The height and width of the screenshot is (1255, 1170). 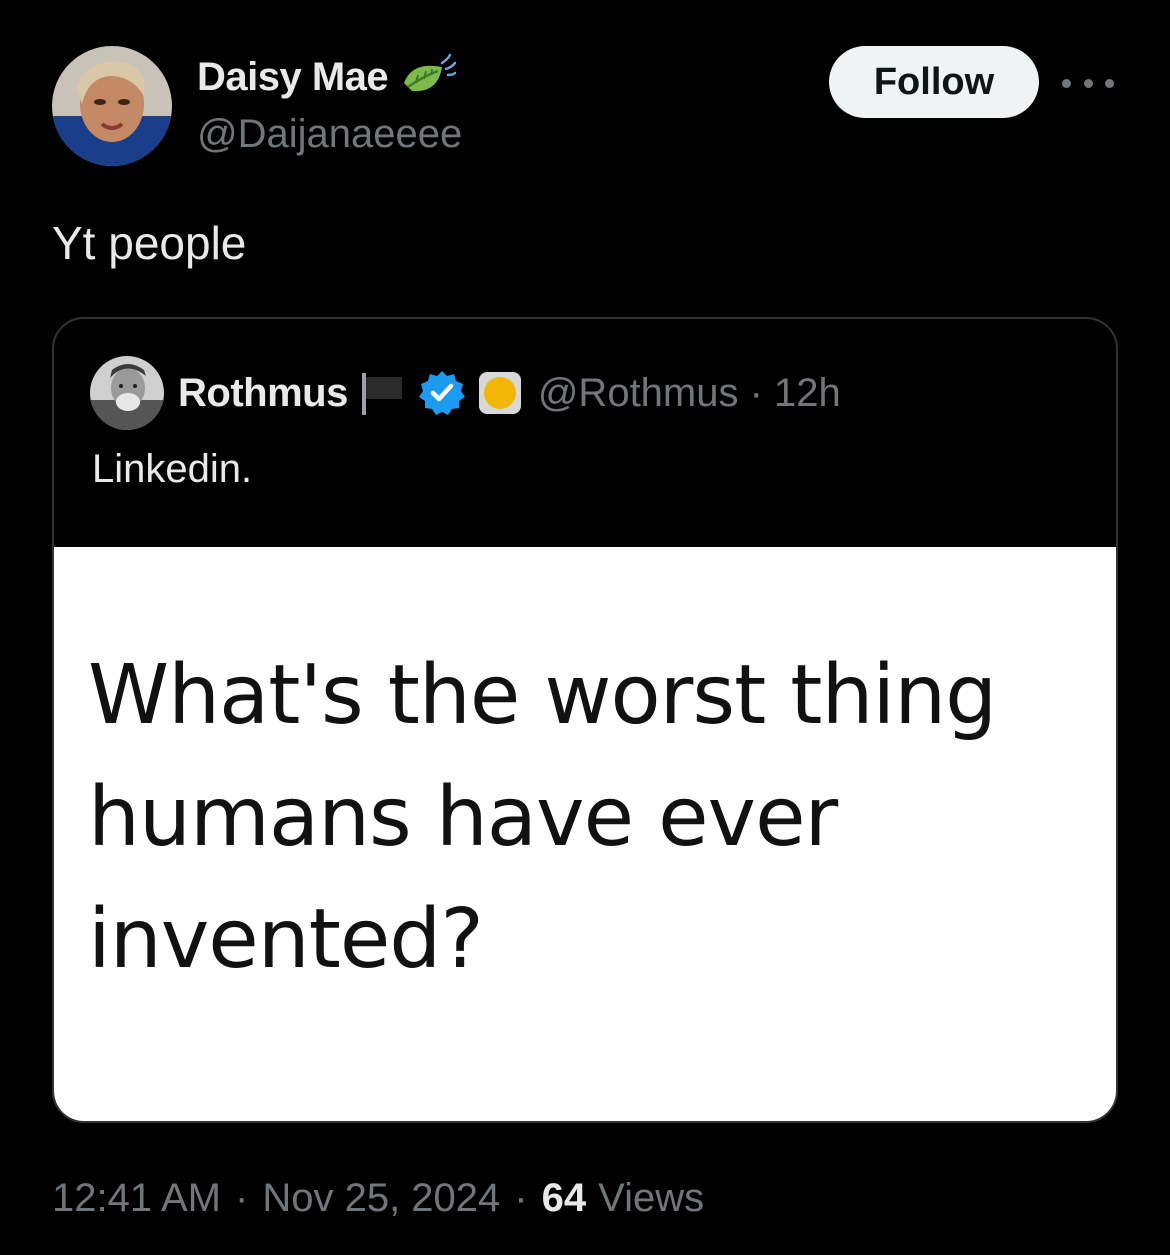 I want to click on quoted-author-name: Rothmus, so click(x=263, y=393).